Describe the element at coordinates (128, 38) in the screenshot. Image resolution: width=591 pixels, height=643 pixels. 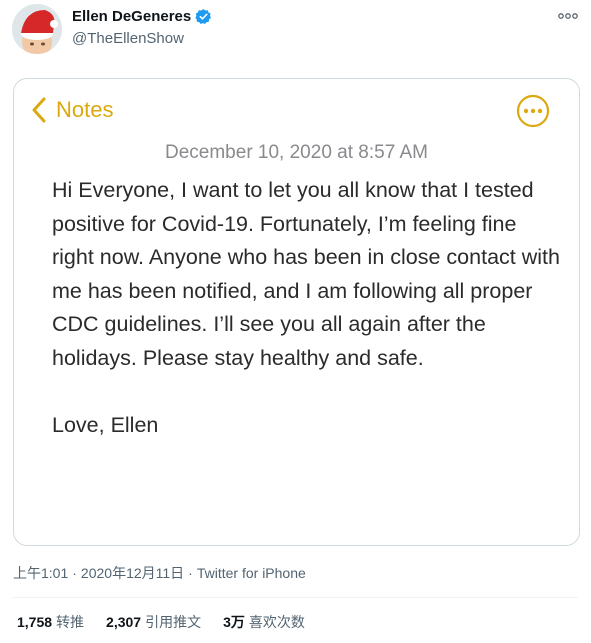
I see `user-handle: @TheEllenShow` at that location.